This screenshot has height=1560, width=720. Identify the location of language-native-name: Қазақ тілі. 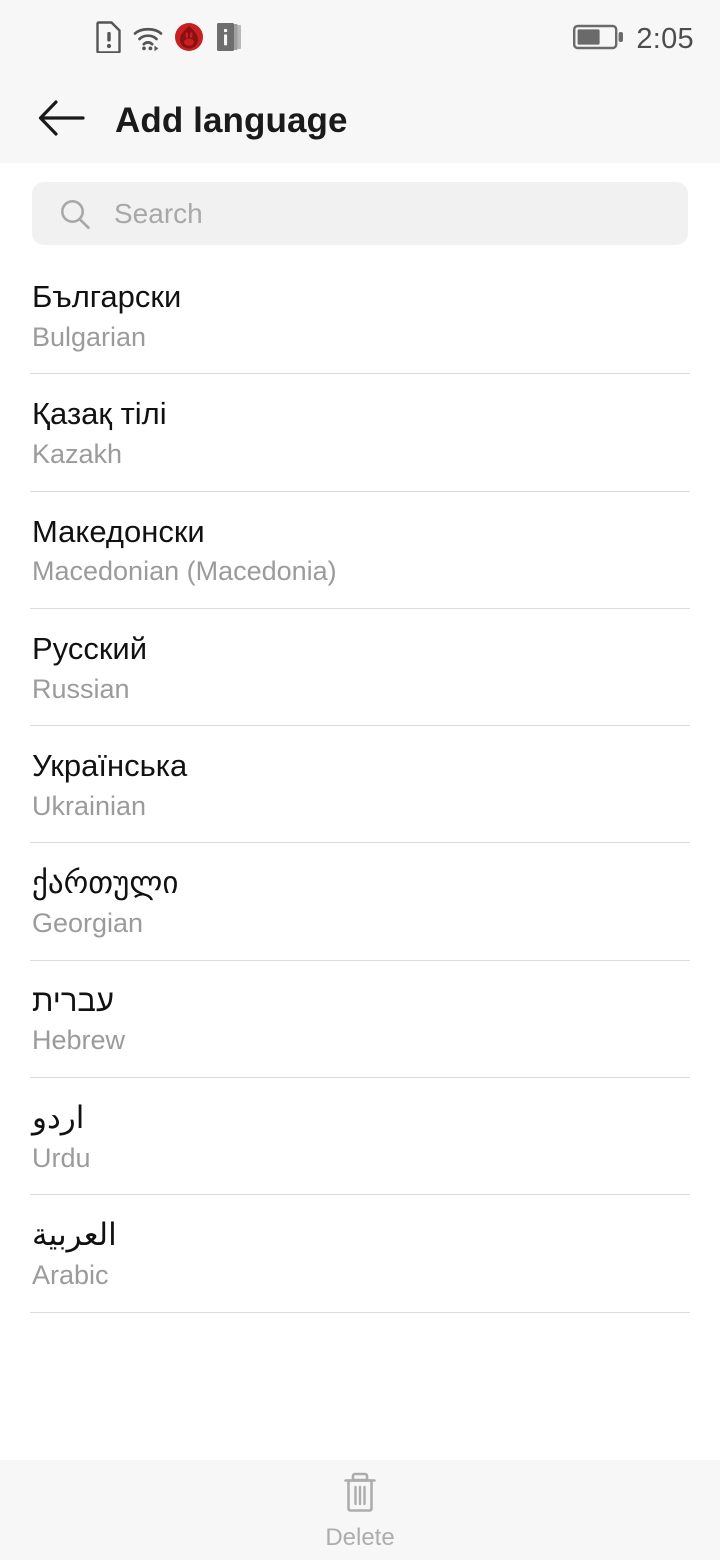
(99, 414).